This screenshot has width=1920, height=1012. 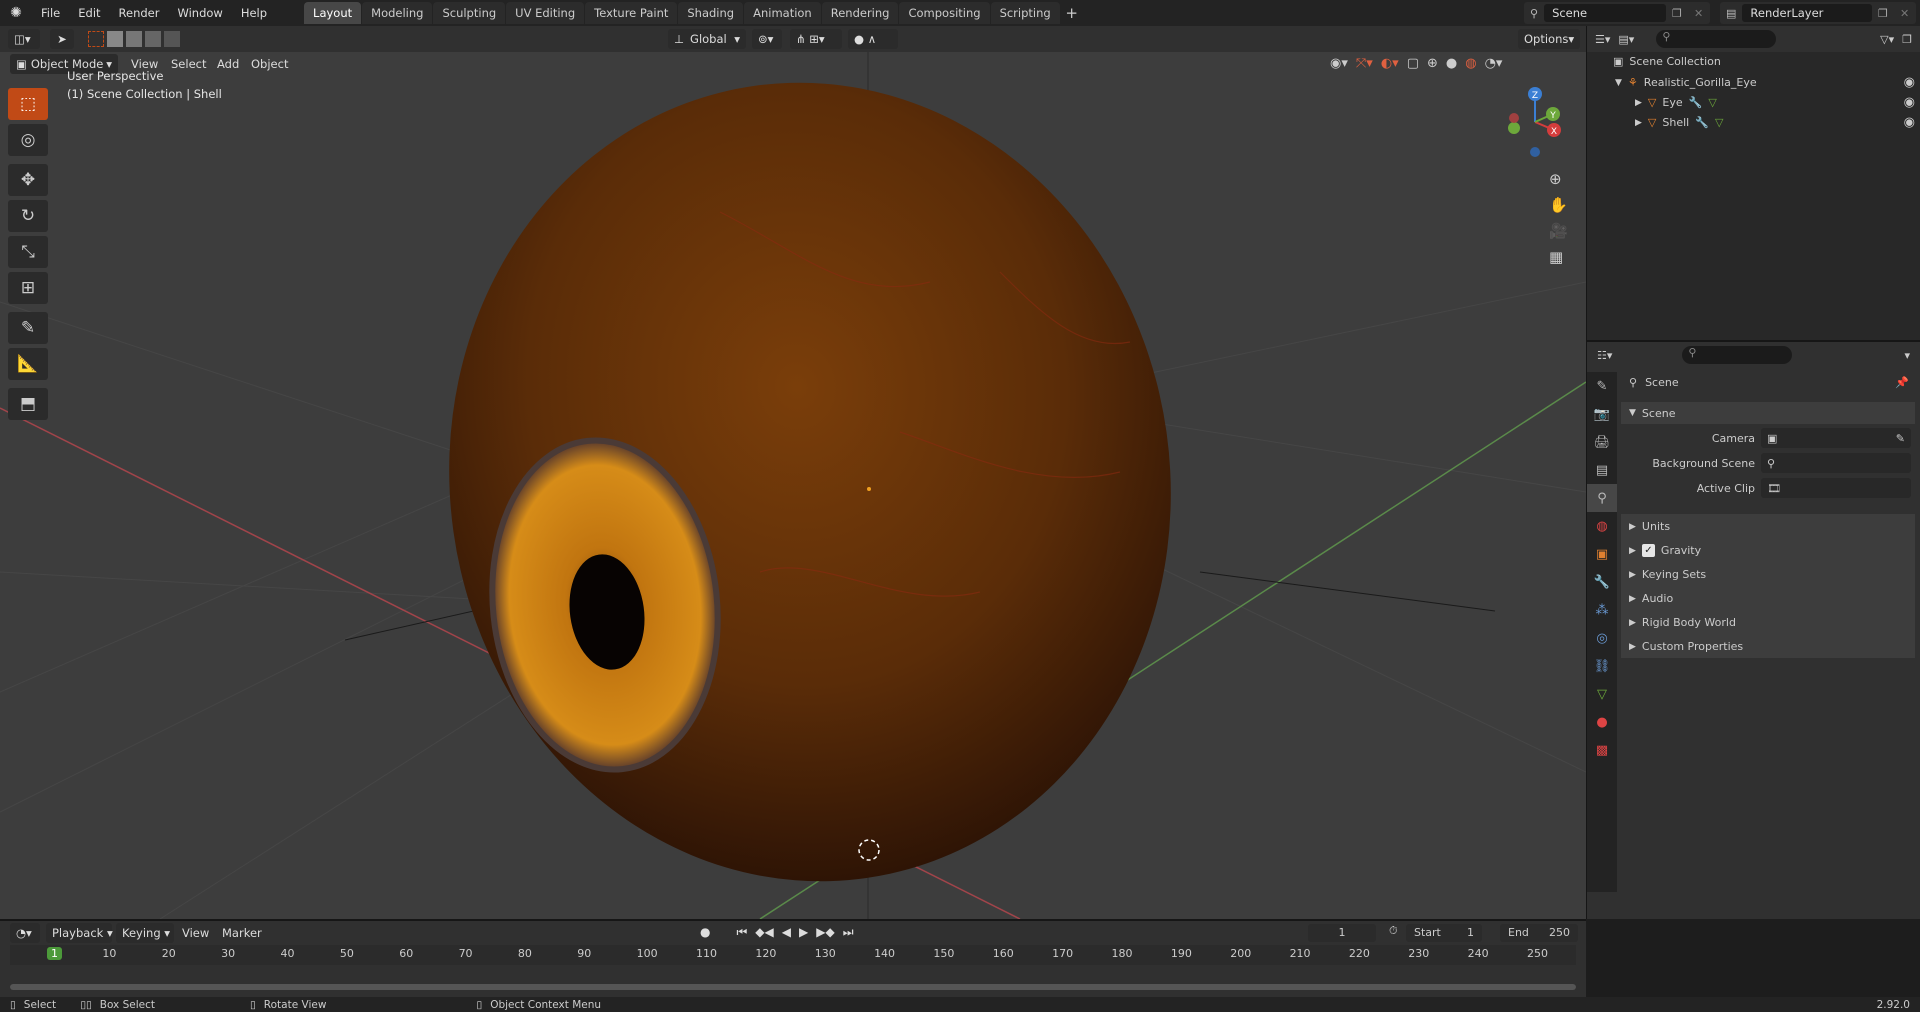 I want to click on cursor-tool-icon: ◎, so click(x=28, y=140).